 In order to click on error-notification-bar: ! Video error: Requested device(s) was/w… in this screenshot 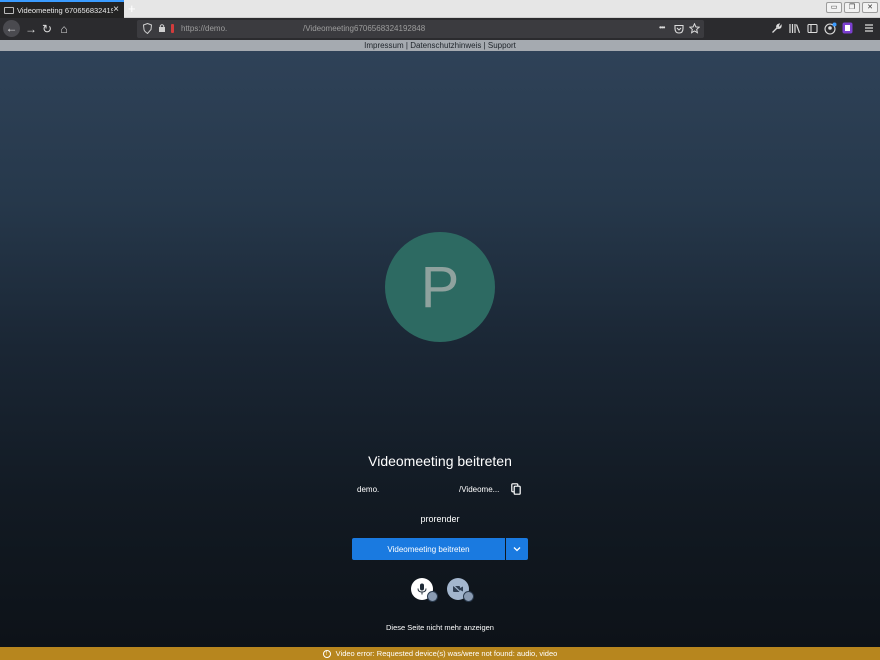, I will do `click(440, 653)`.